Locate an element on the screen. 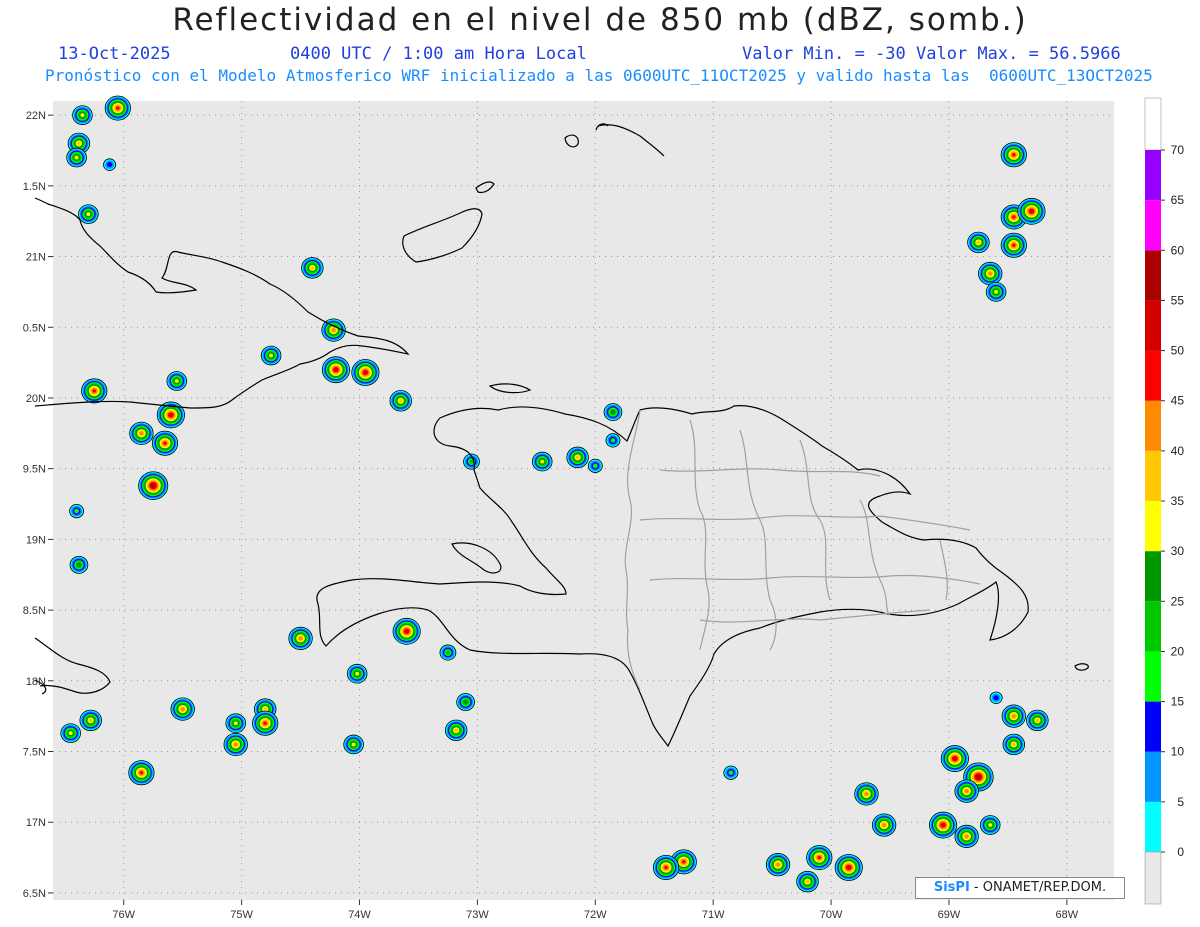 This screenshot has height=927, width=1200. sispi-logo: SisPI is located at coordinates (951, 887).